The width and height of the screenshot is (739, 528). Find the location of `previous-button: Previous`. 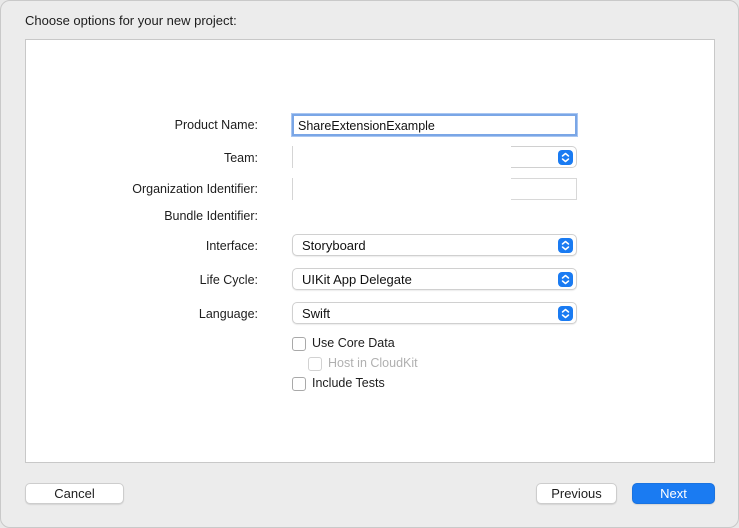

previous-button: Previous is located at coordinates (576, 493).